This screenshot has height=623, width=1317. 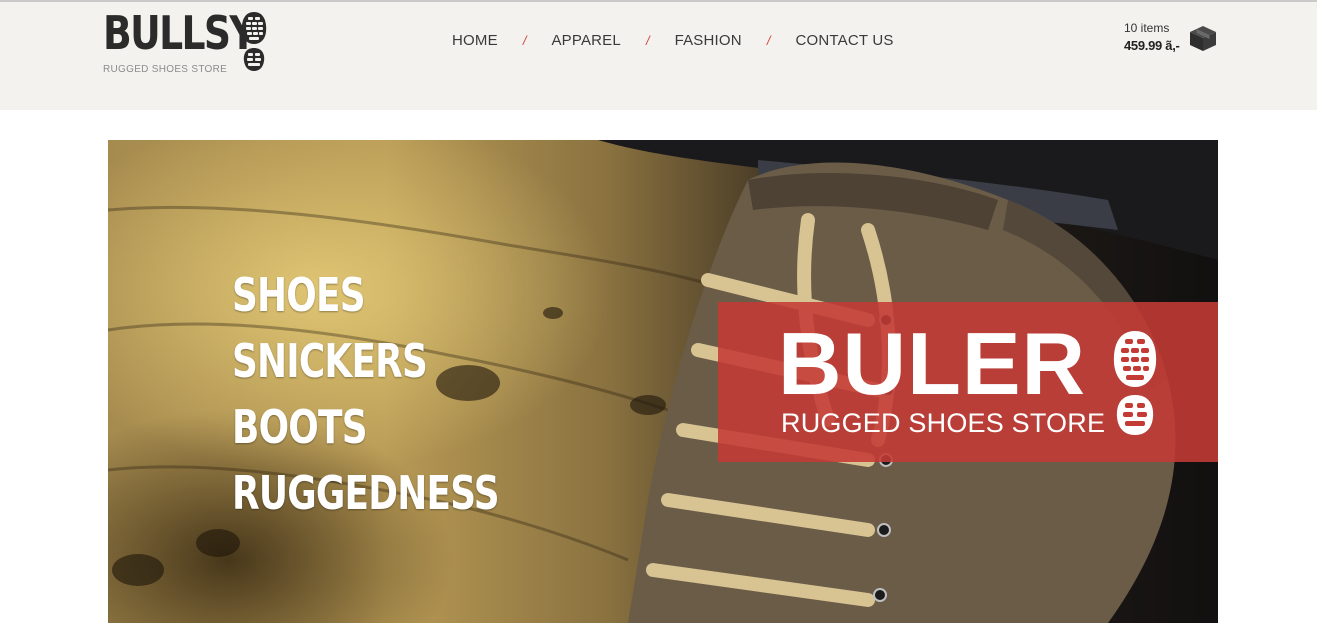 I want to click on hero-word: BOOTS, so click(x=300, y=427).